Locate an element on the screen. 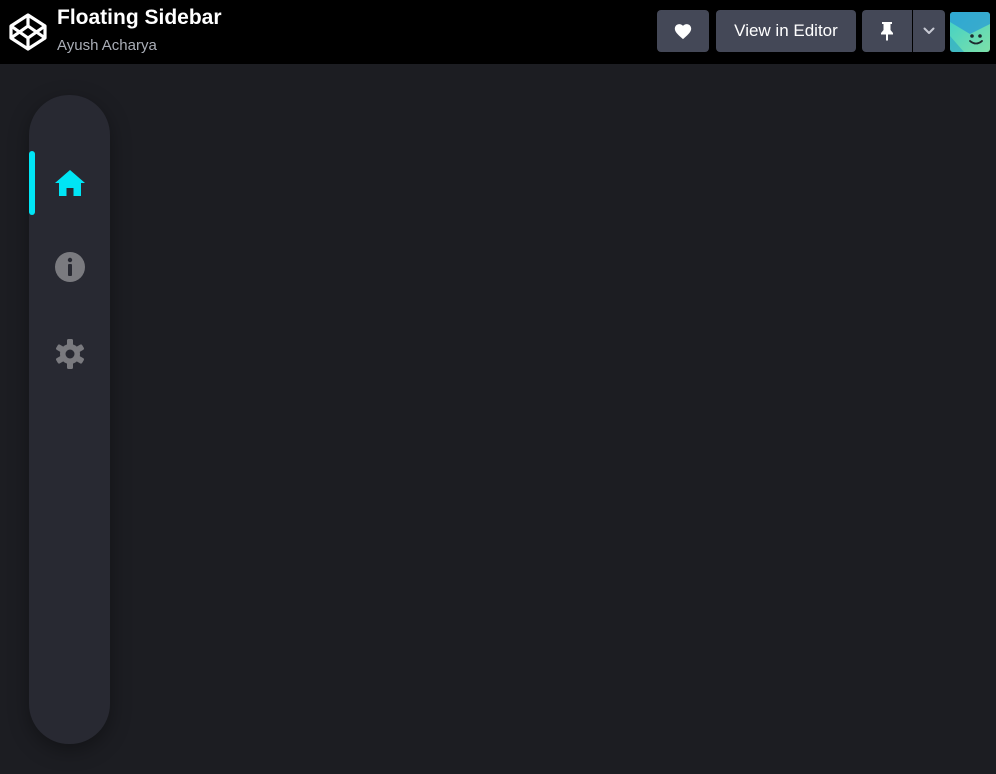  home-icon is located at coordinates (69, 183).